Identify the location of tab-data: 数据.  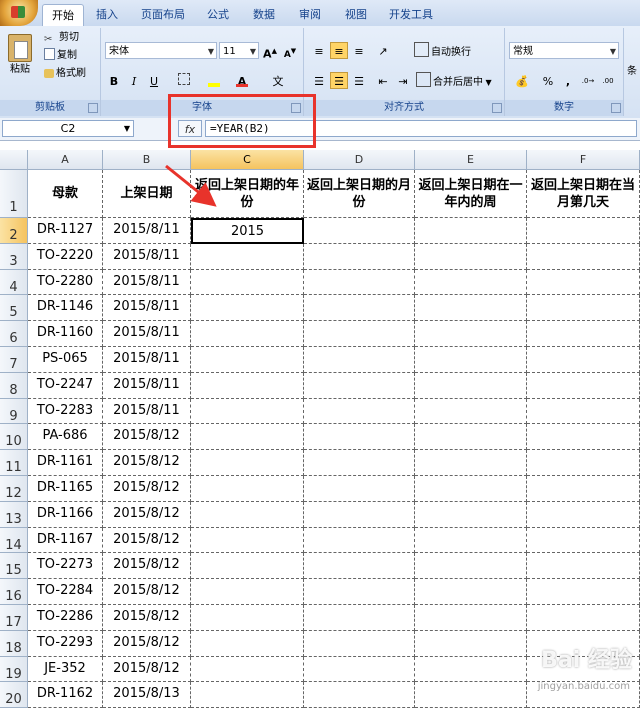
(264, 15).